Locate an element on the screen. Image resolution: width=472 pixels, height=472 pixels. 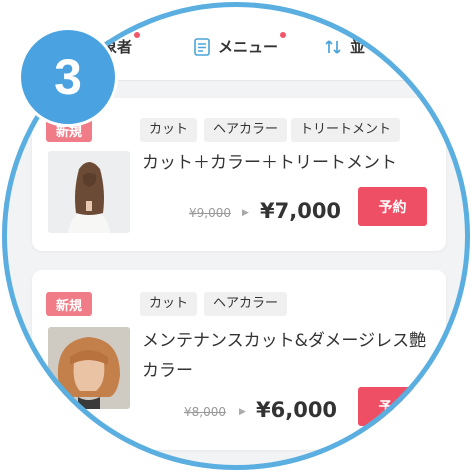
original-price: ¥9,000 is located at coordinates (210, 213).